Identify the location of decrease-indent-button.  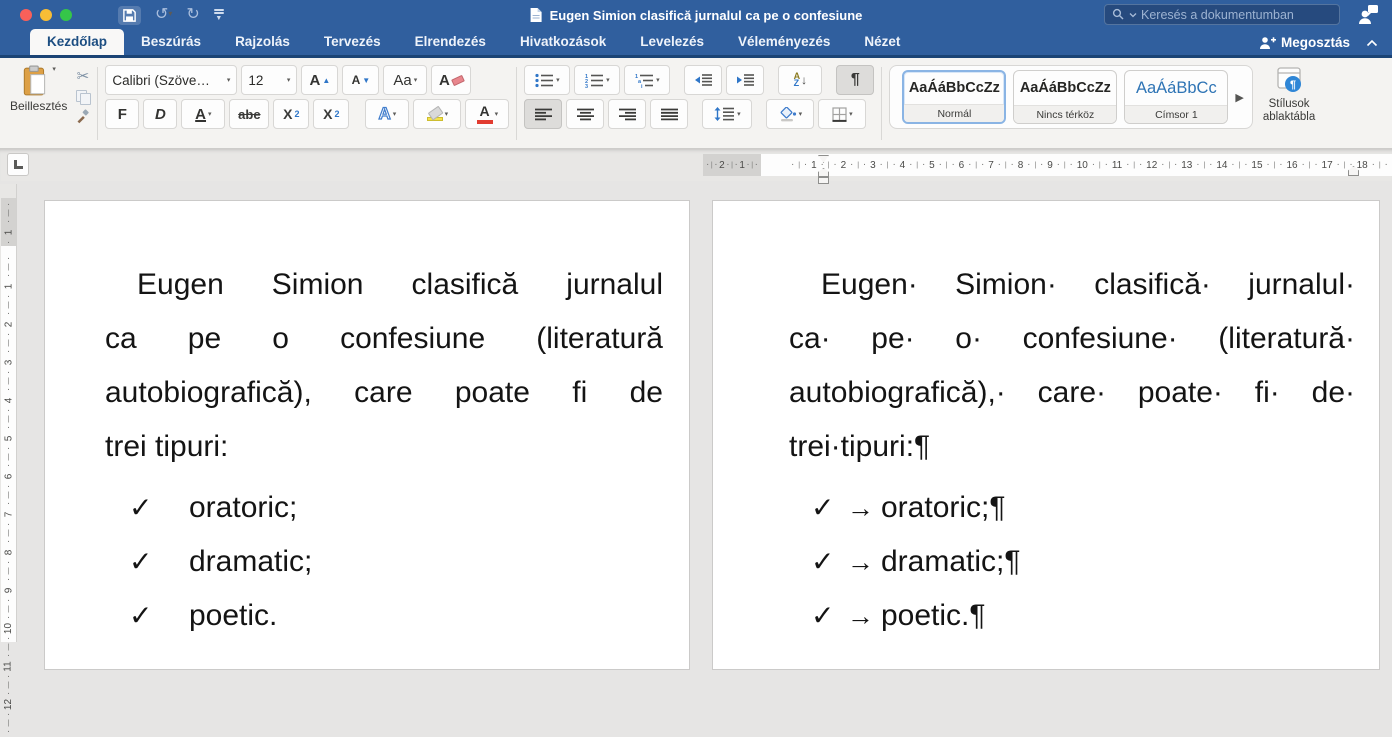
(703, 80).